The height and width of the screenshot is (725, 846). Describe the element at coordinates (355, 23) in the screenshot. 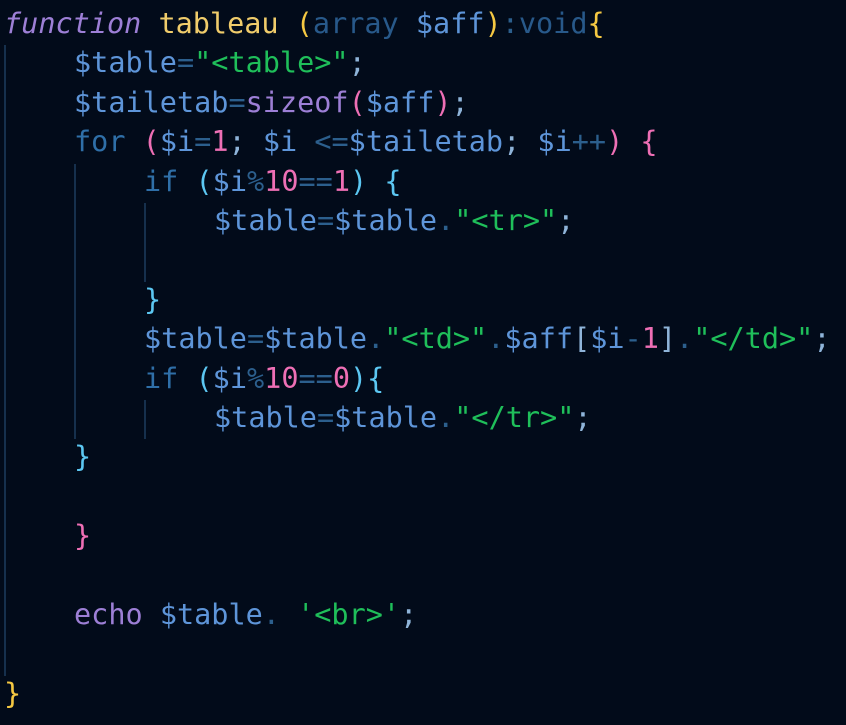

I see `code-token-type: array` at that location.